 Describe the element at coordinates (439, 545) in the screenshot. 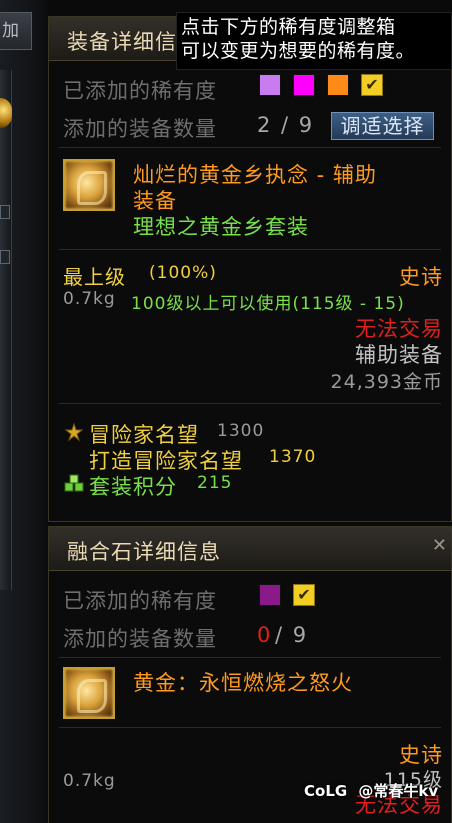

I see `close-icon: ✕` at that location.